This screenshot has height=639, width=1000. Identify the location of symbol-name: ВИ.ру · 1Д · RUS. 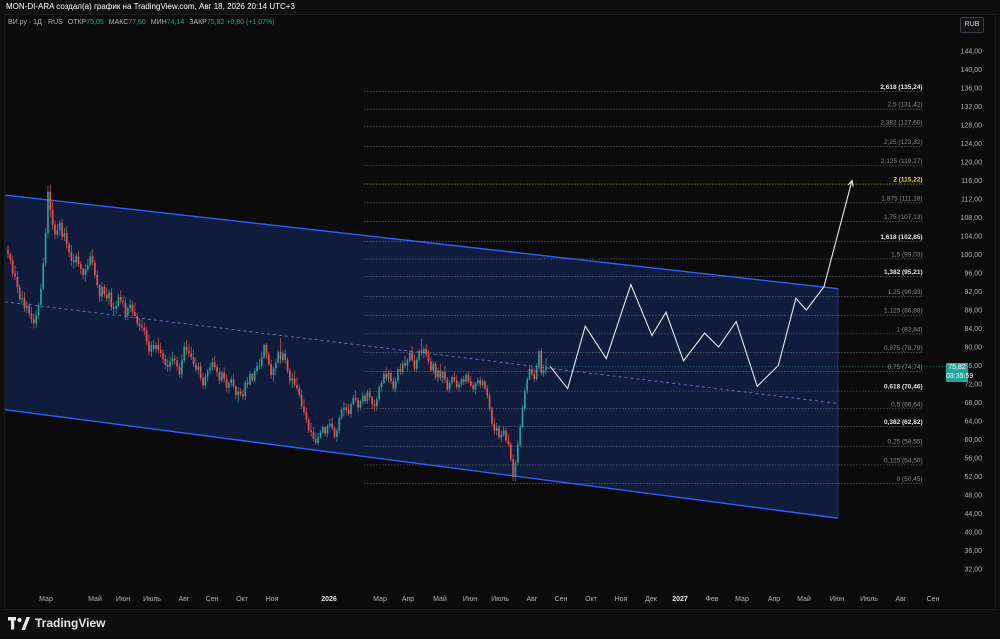
(35, 22).